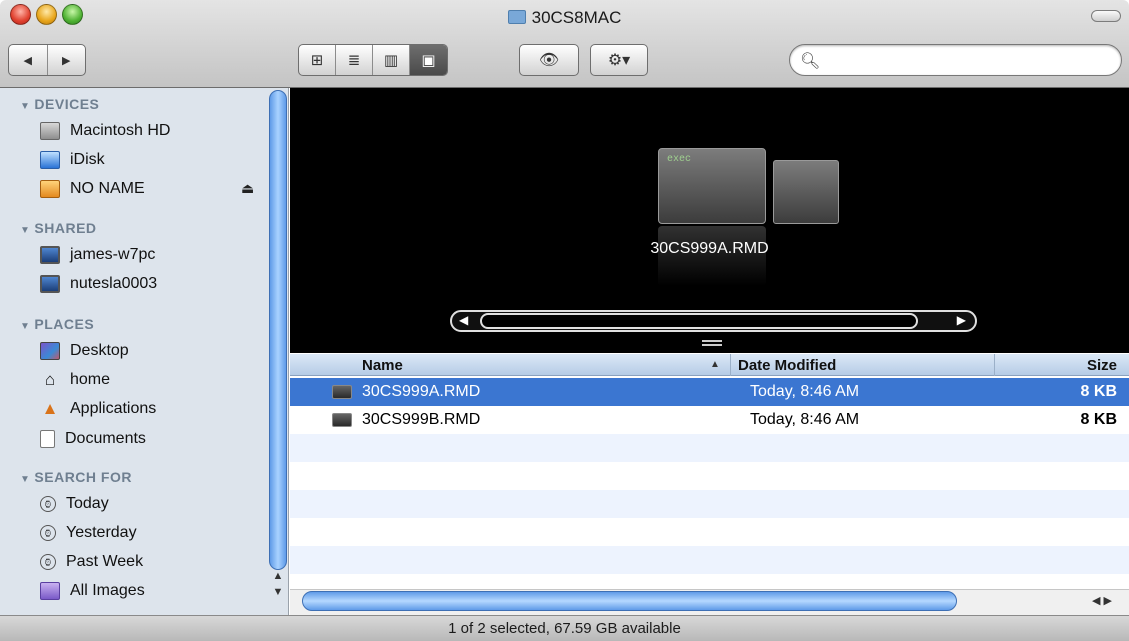 This screenshot has width=1129, height=641. Describe the element at coordinates (47, 439) in the screenshot. I see `document-icon` at that location.